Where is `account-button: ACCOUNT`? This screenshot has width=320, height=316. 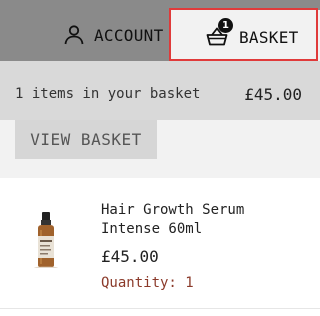 account-button: ACCOUNT is located at coordinates (109, 35).